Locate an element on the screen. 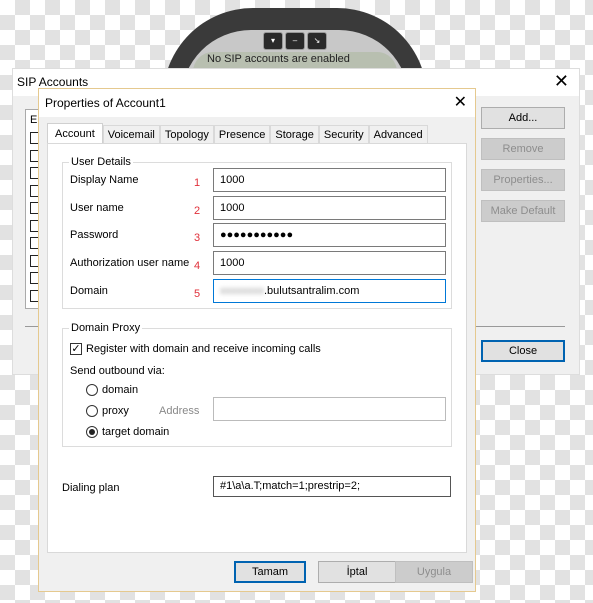  dialing-plan-input: #1\a\a.T;match=1;prestrip=2; is located at coordinates (332, 486).